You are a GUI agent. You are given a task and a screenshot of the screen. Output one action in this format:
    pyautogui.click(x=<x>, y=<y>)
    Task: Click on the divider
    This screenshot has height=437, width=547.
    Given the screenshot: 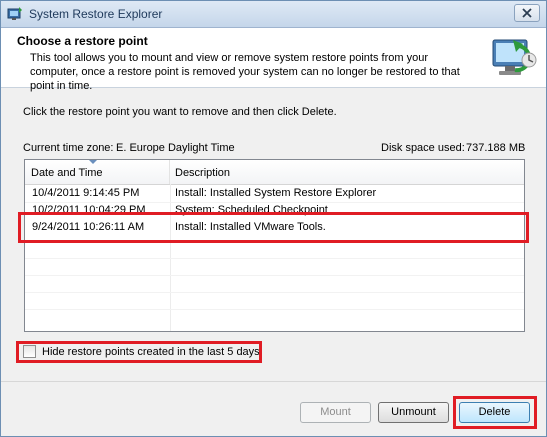 What is the action you would take?
    pyautogui.click(x=273, y=381)
    